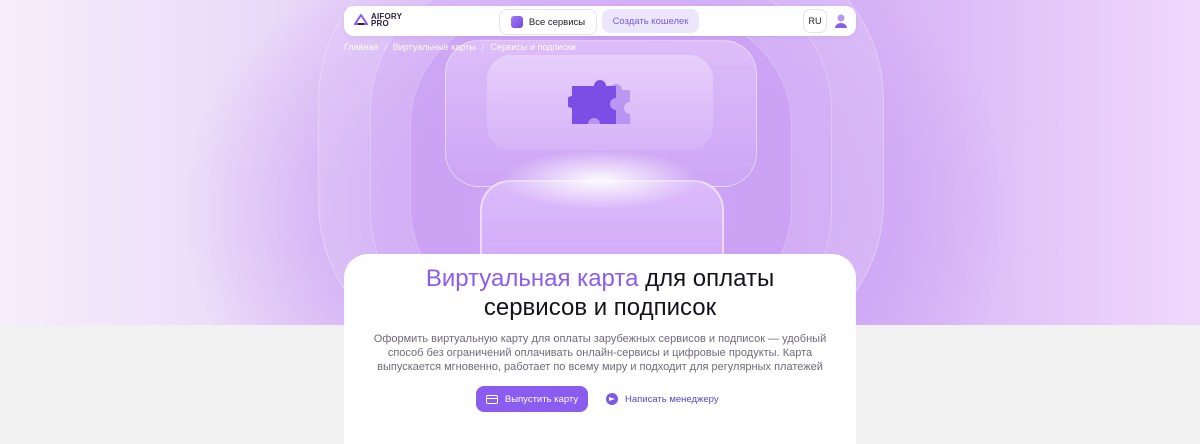 This screenshot has width=1200, height=444. What do you see at coordinates (599, 102) in the screenshot?
I see `puzzle-icon` at bounding box center [599, 102].